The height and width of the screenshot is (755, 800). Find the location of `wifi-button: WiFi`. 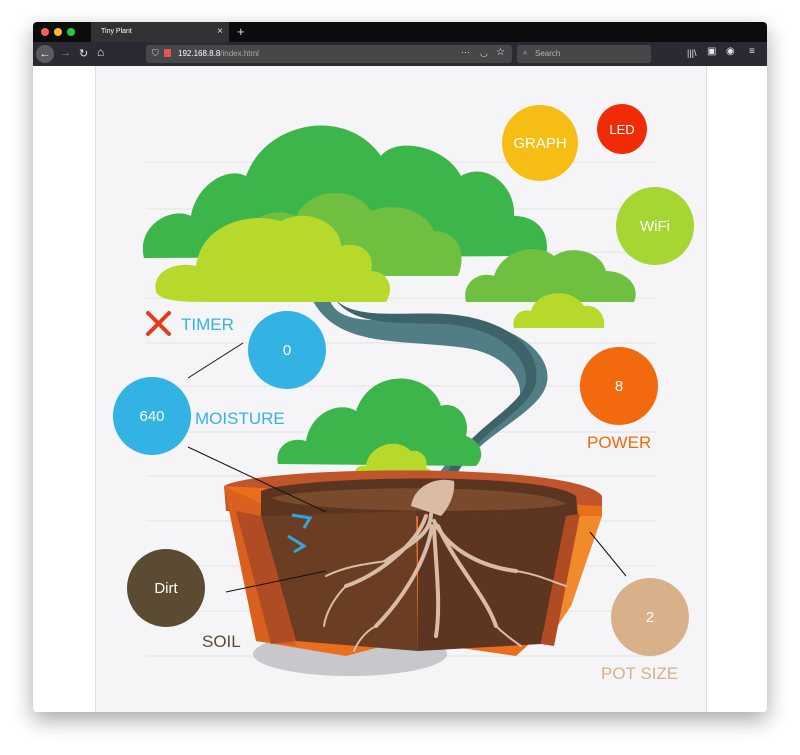

wifi-button: WiFi is located at coordinates (655, 226).